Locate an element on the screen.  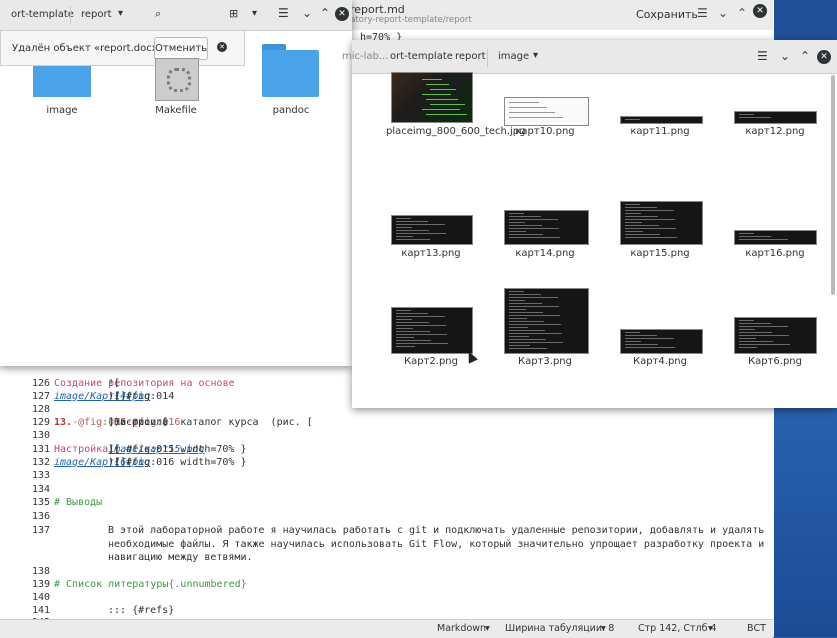
folder-icon is located at coordinates (290, 73).